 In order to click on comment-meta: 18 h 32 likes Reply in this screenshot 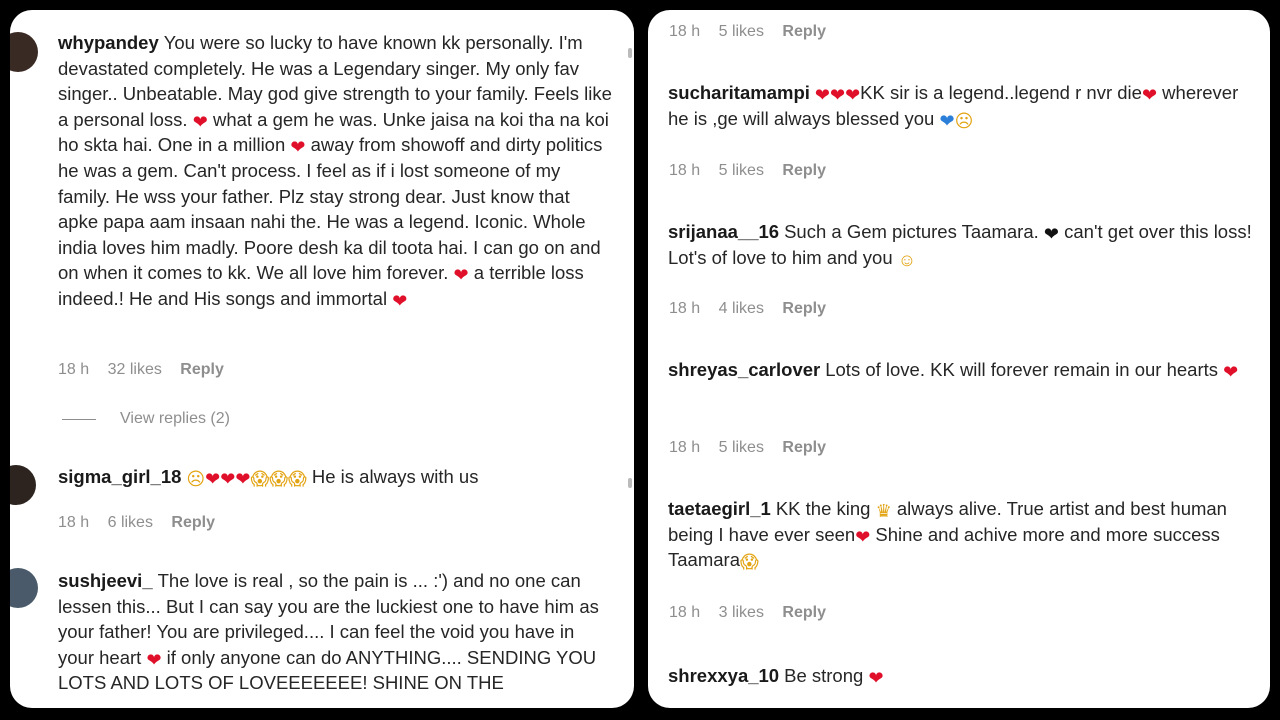, I will do `click(148, 370)`.